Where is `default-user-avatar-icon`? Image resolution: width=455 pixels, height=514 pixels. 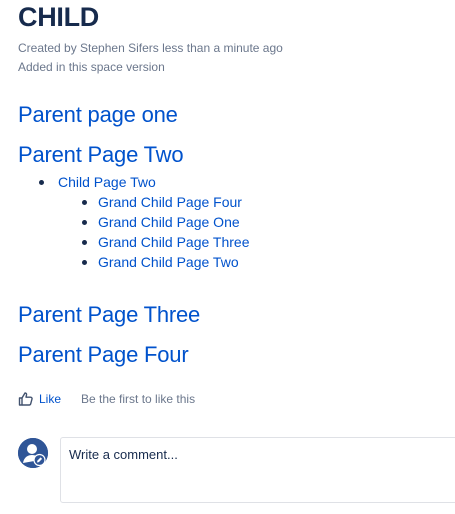
default-user-avatar-icon is located at coordinates (33, 453).